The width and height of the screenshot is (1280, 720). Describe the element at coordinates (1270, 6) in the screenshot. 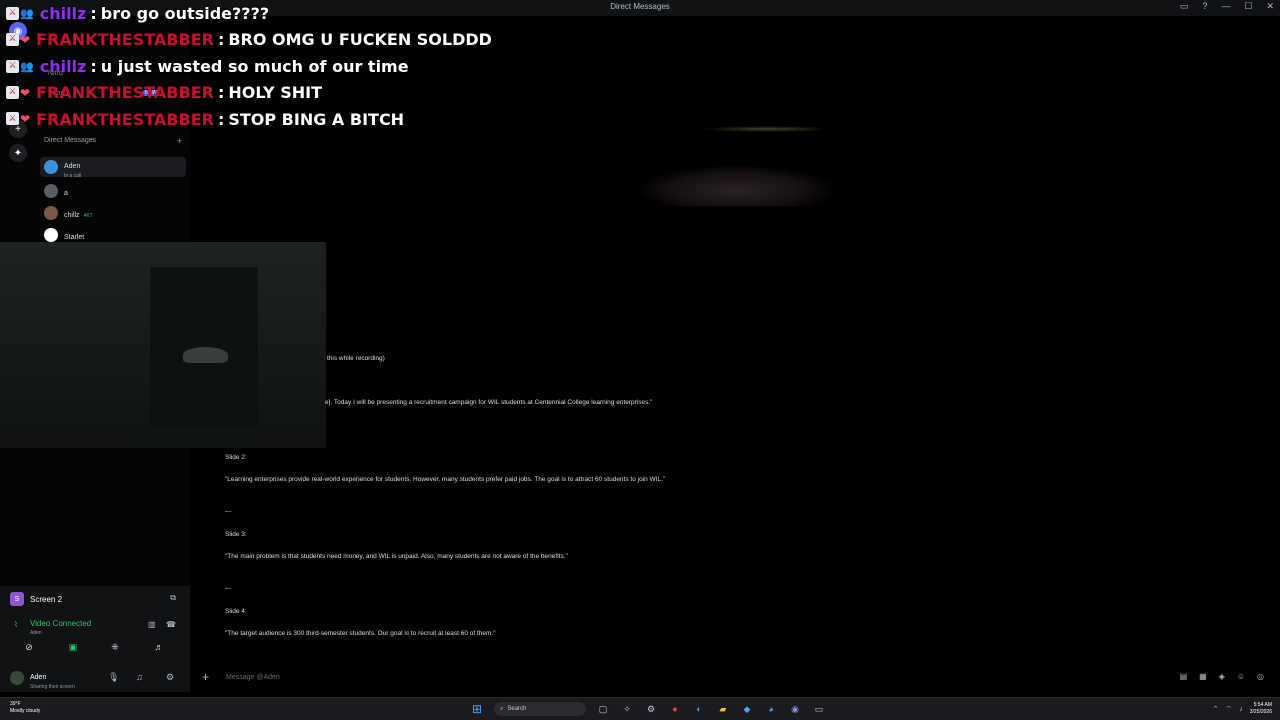

I see `close-button: ✕` at that location.